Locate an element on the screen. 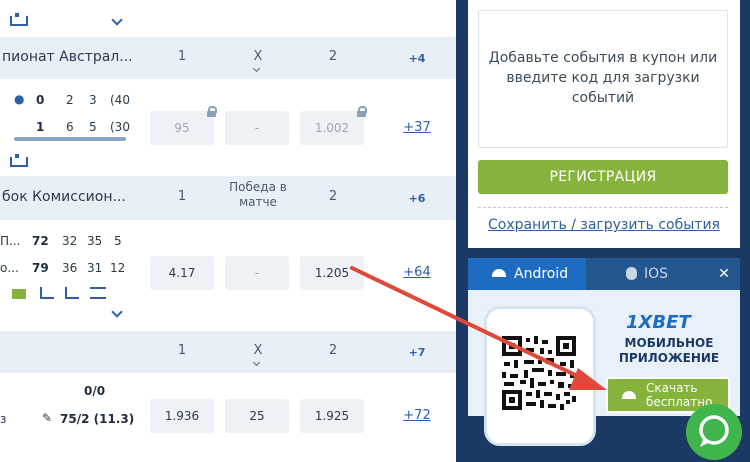  team-name: з is located at coordinates (3, 419).